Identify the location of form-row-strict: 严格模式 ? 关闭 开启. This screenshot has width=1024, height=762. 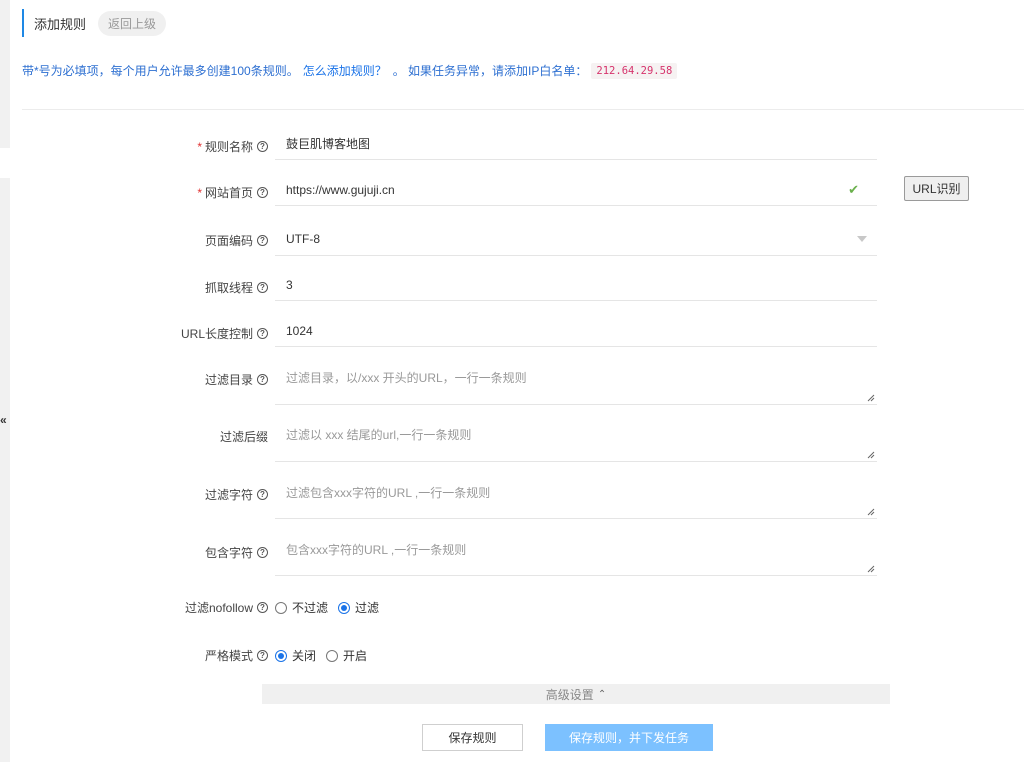
(512, 655).